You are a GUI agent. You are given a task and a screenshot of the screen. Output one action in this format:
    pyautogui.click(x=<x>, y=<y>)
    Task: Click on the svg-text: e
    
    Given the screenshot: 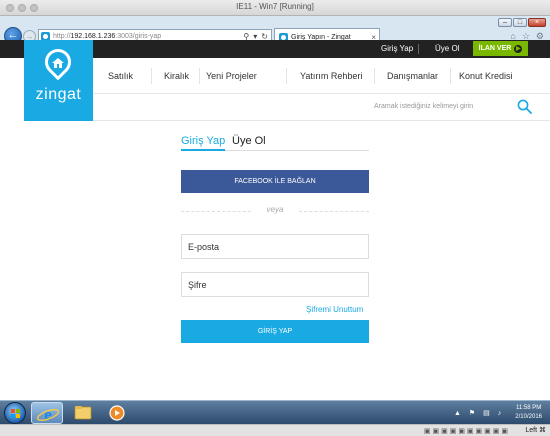 What is the action you would take?
    pyautogui.click(x=48, y=414)
    